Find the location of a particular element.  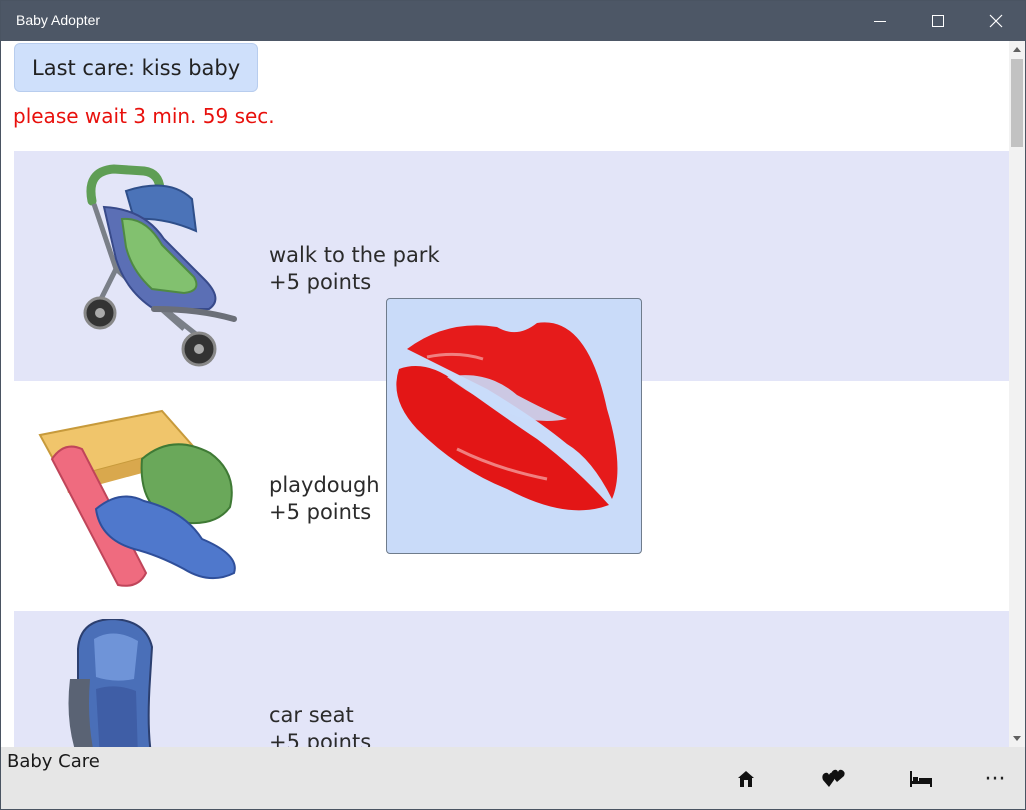

bed-icon is located at coordinates (921, 779).